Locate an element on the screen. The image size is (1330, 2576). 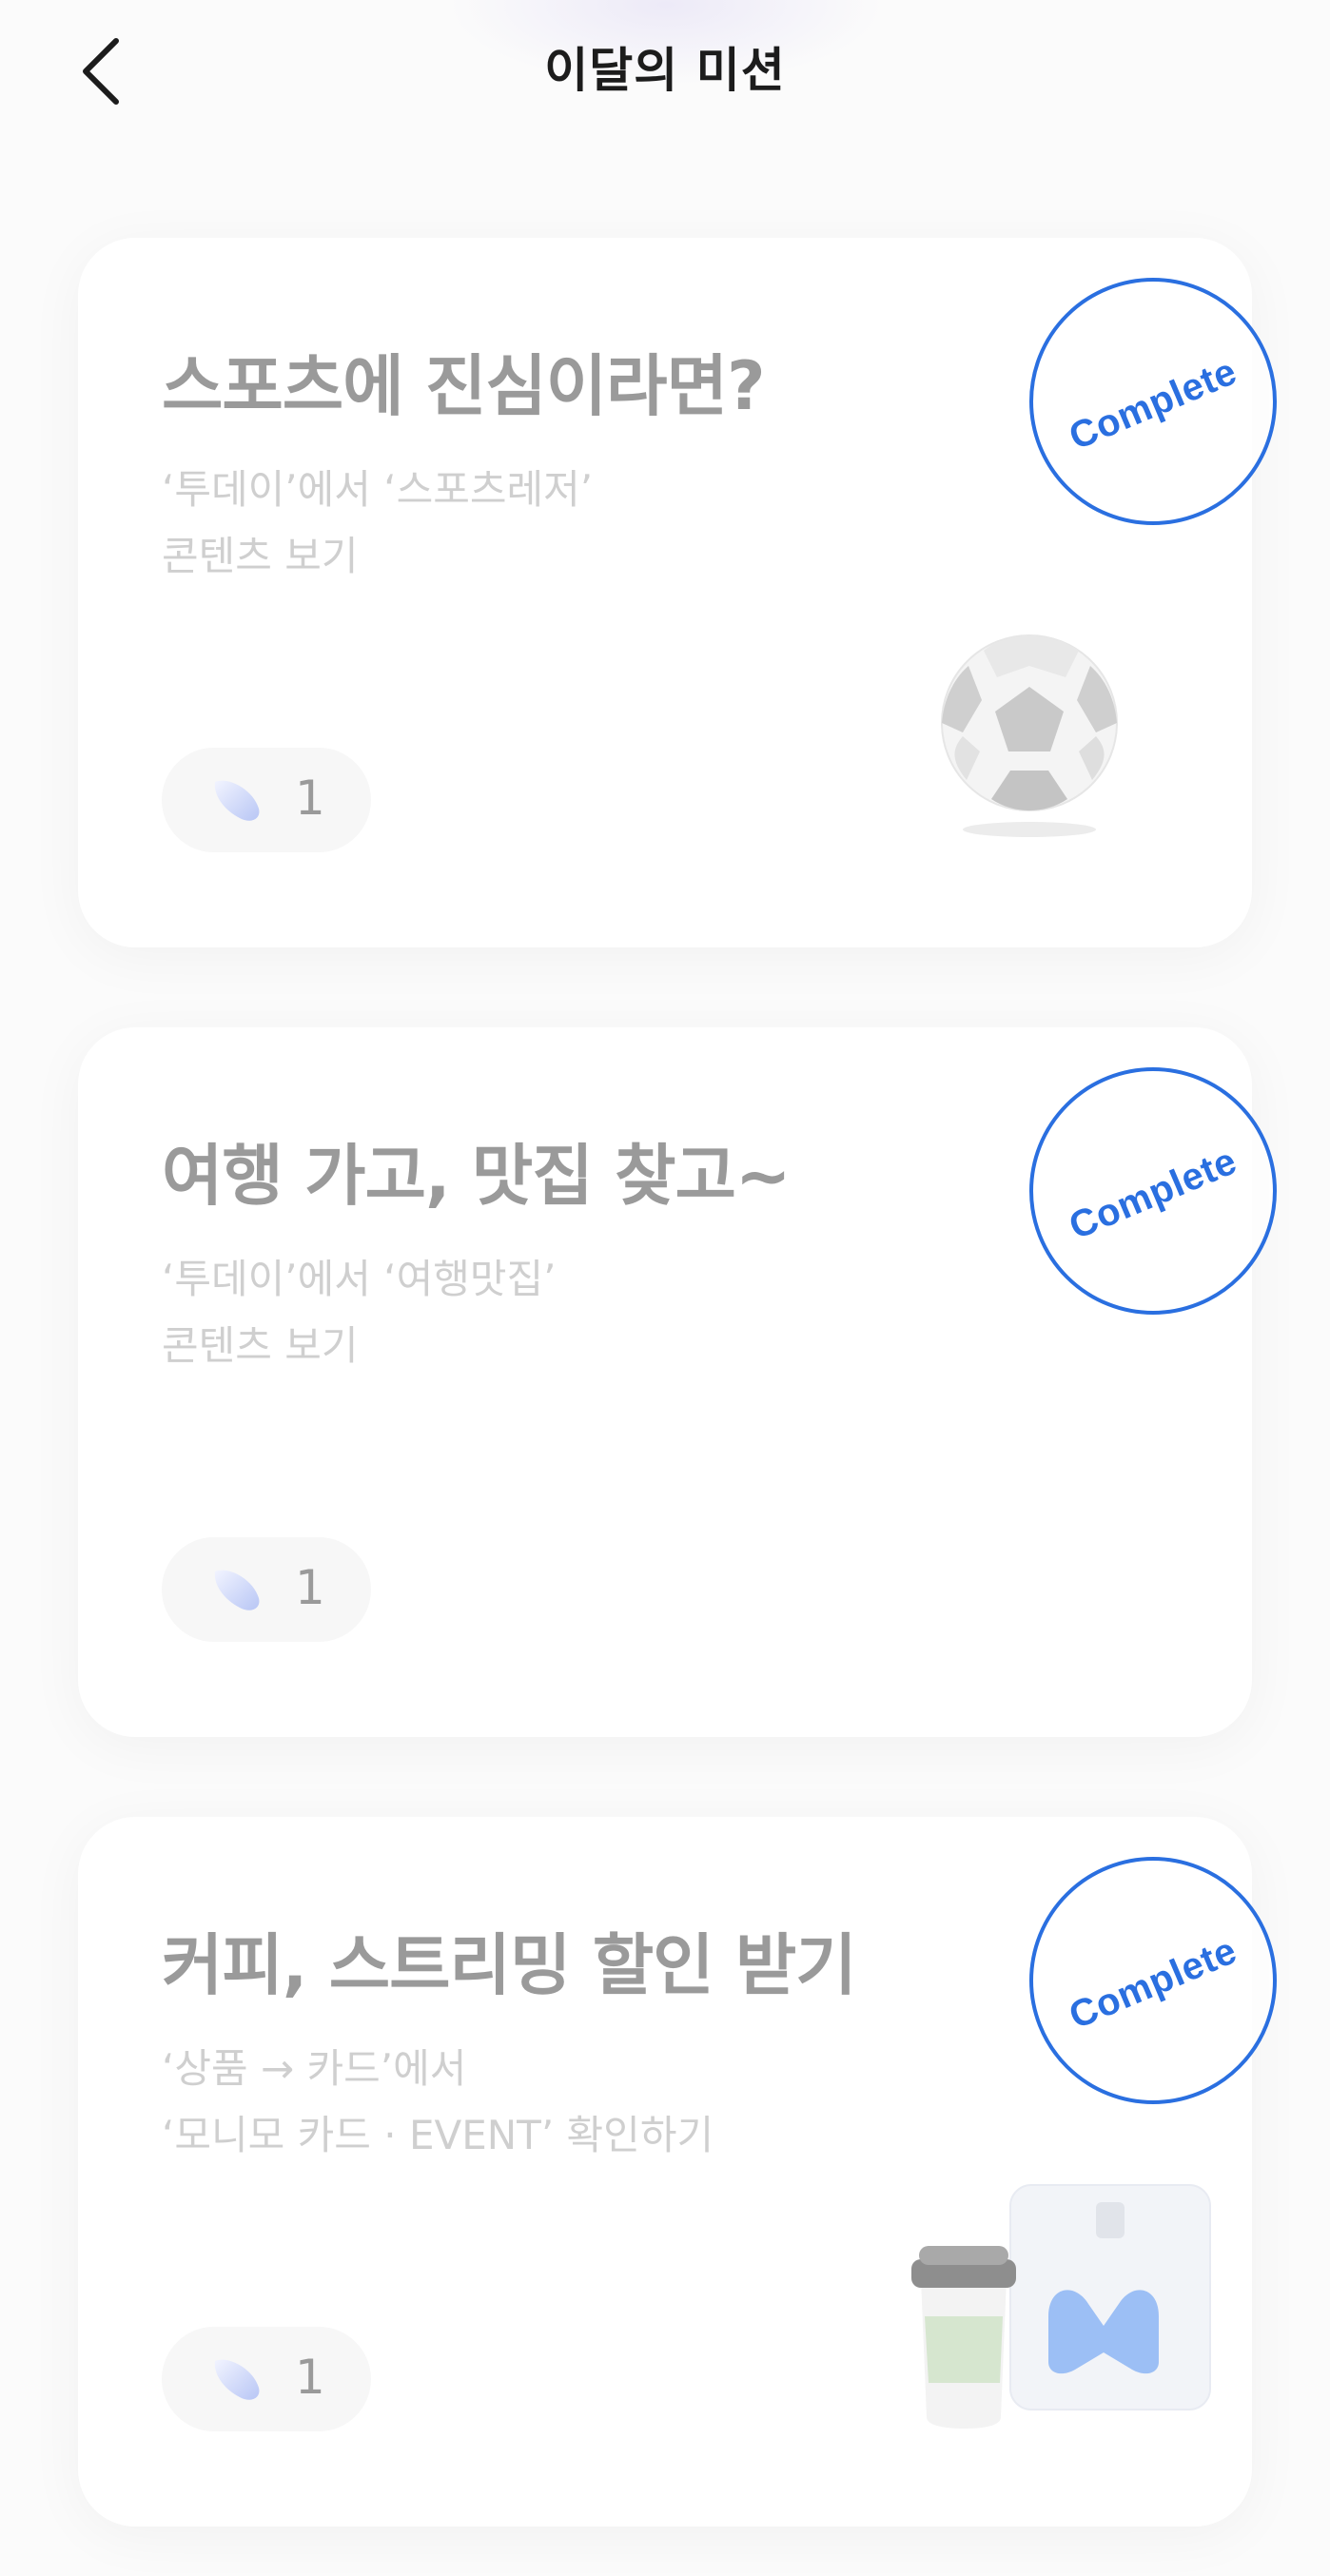
mission-description-line: ‘투데이’에서 ‘스포츠레저’ is located at coordinates (378, 489).